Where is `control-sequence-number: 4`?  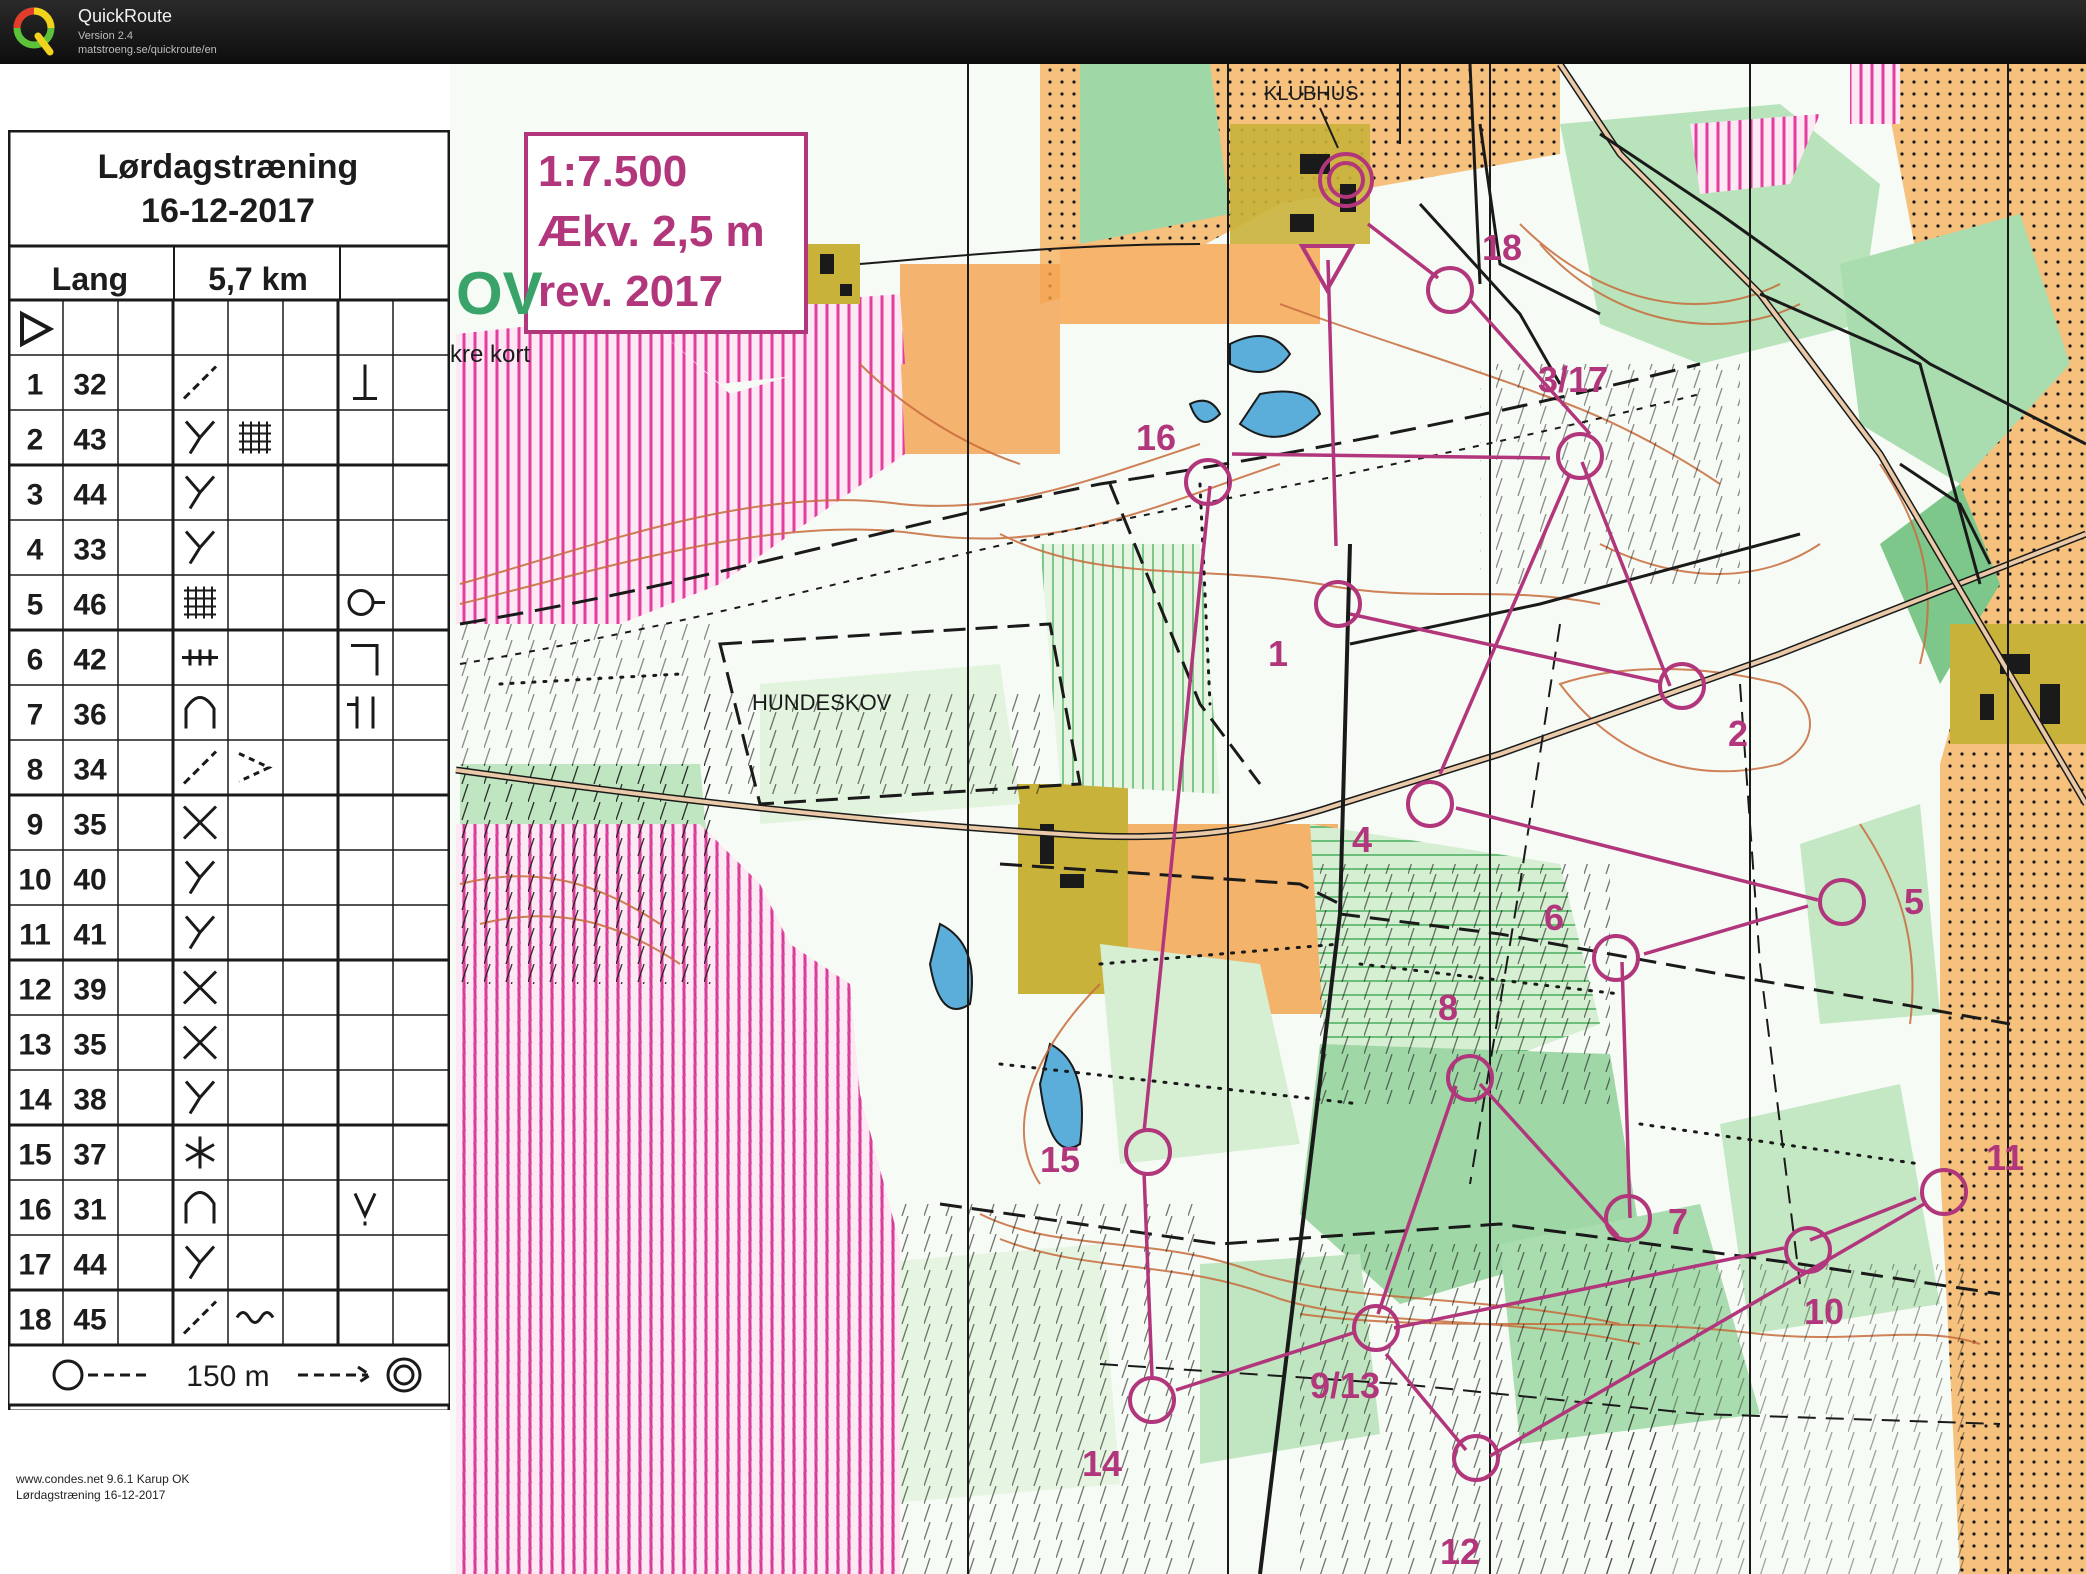 control-sequence-number: 4 is located at coordinates (35, 550).